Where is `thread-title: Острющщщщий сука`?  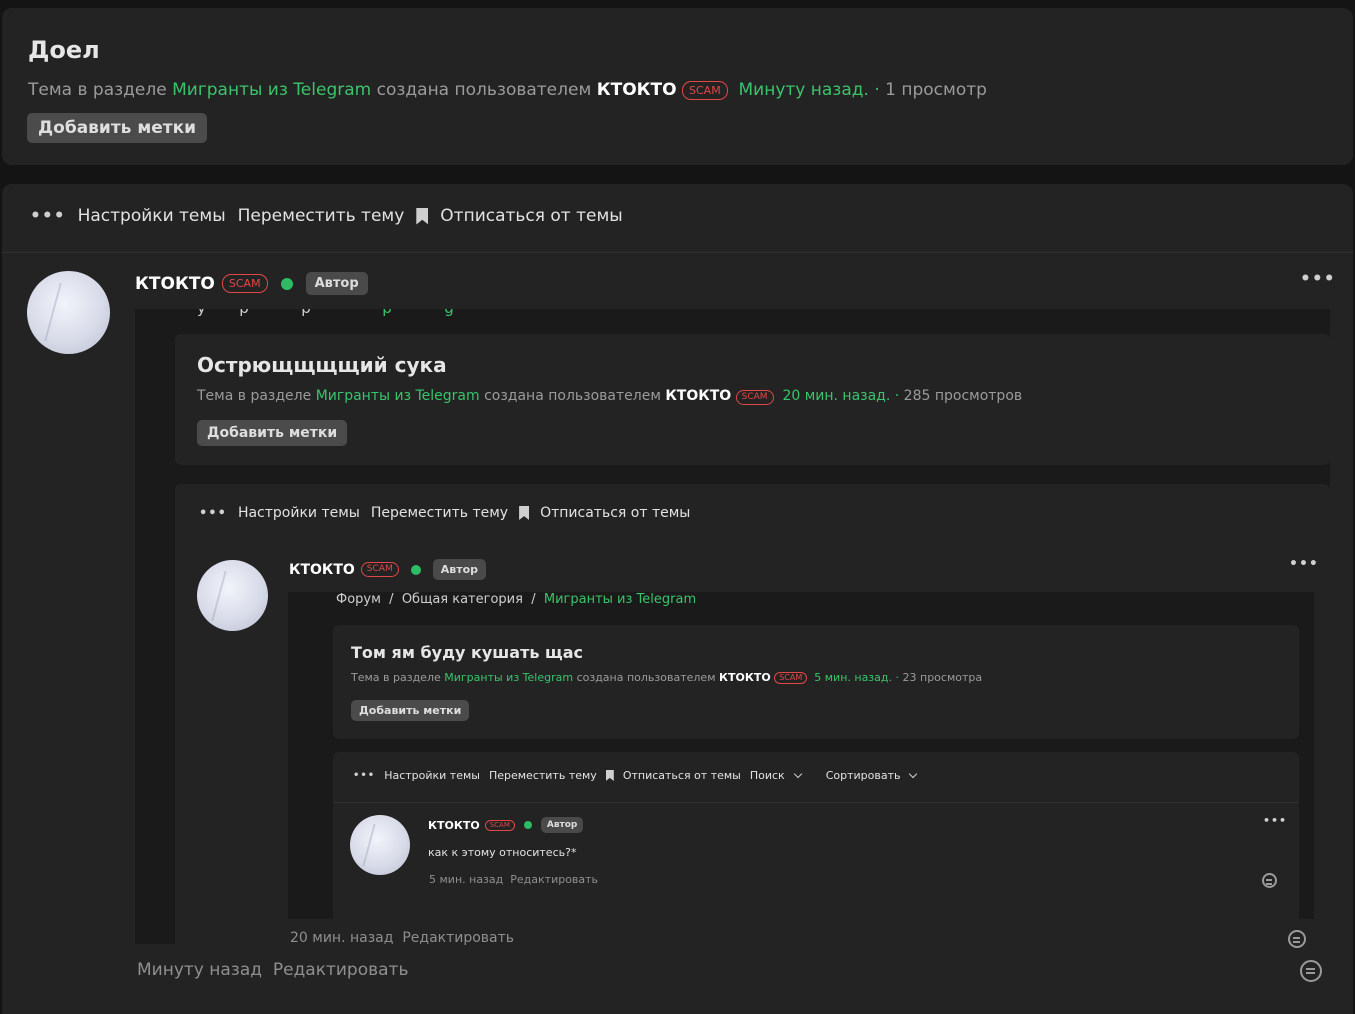
thread-title: Острющщщщий сука is located at coordinates (322, 365).